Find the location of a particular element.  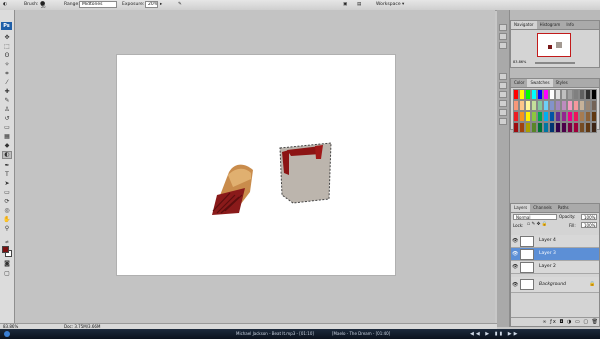

link-layers-icon: ∞ is located at coordinates (544, 322).